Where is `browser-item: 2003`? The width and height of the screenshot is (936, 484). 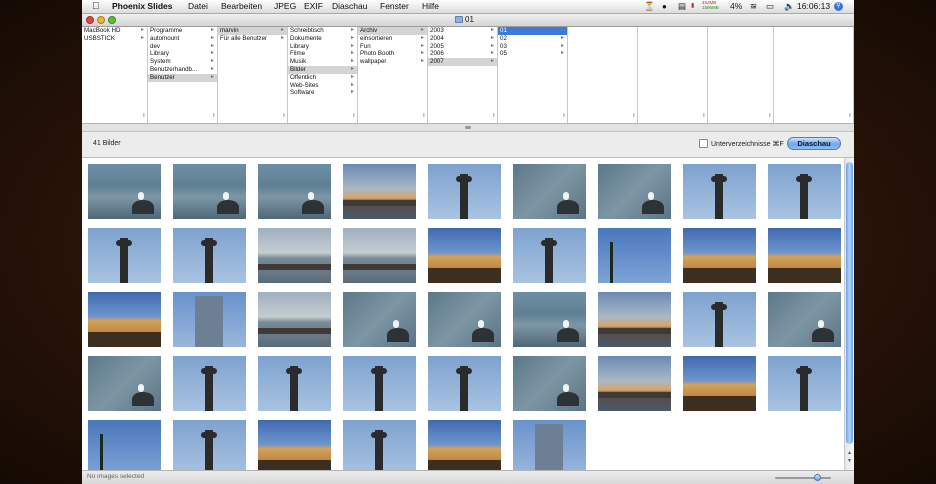 browser-item: 2003 is located at coordinates (462, 31).